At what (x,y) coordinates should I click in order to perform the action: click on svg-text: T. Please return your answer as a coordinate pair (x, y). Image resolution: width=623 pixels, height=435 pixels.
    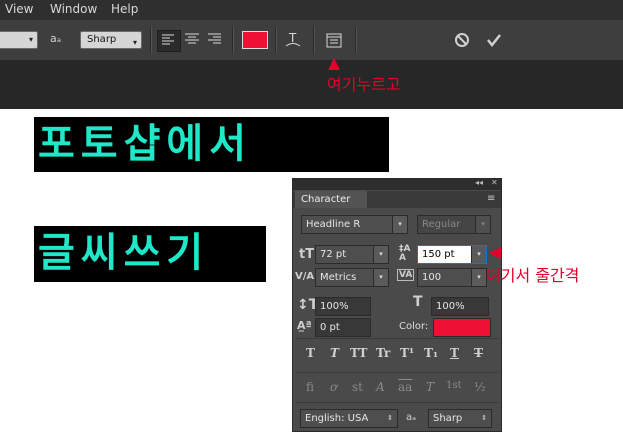
    Looking at the image, I should click on (292, 38).